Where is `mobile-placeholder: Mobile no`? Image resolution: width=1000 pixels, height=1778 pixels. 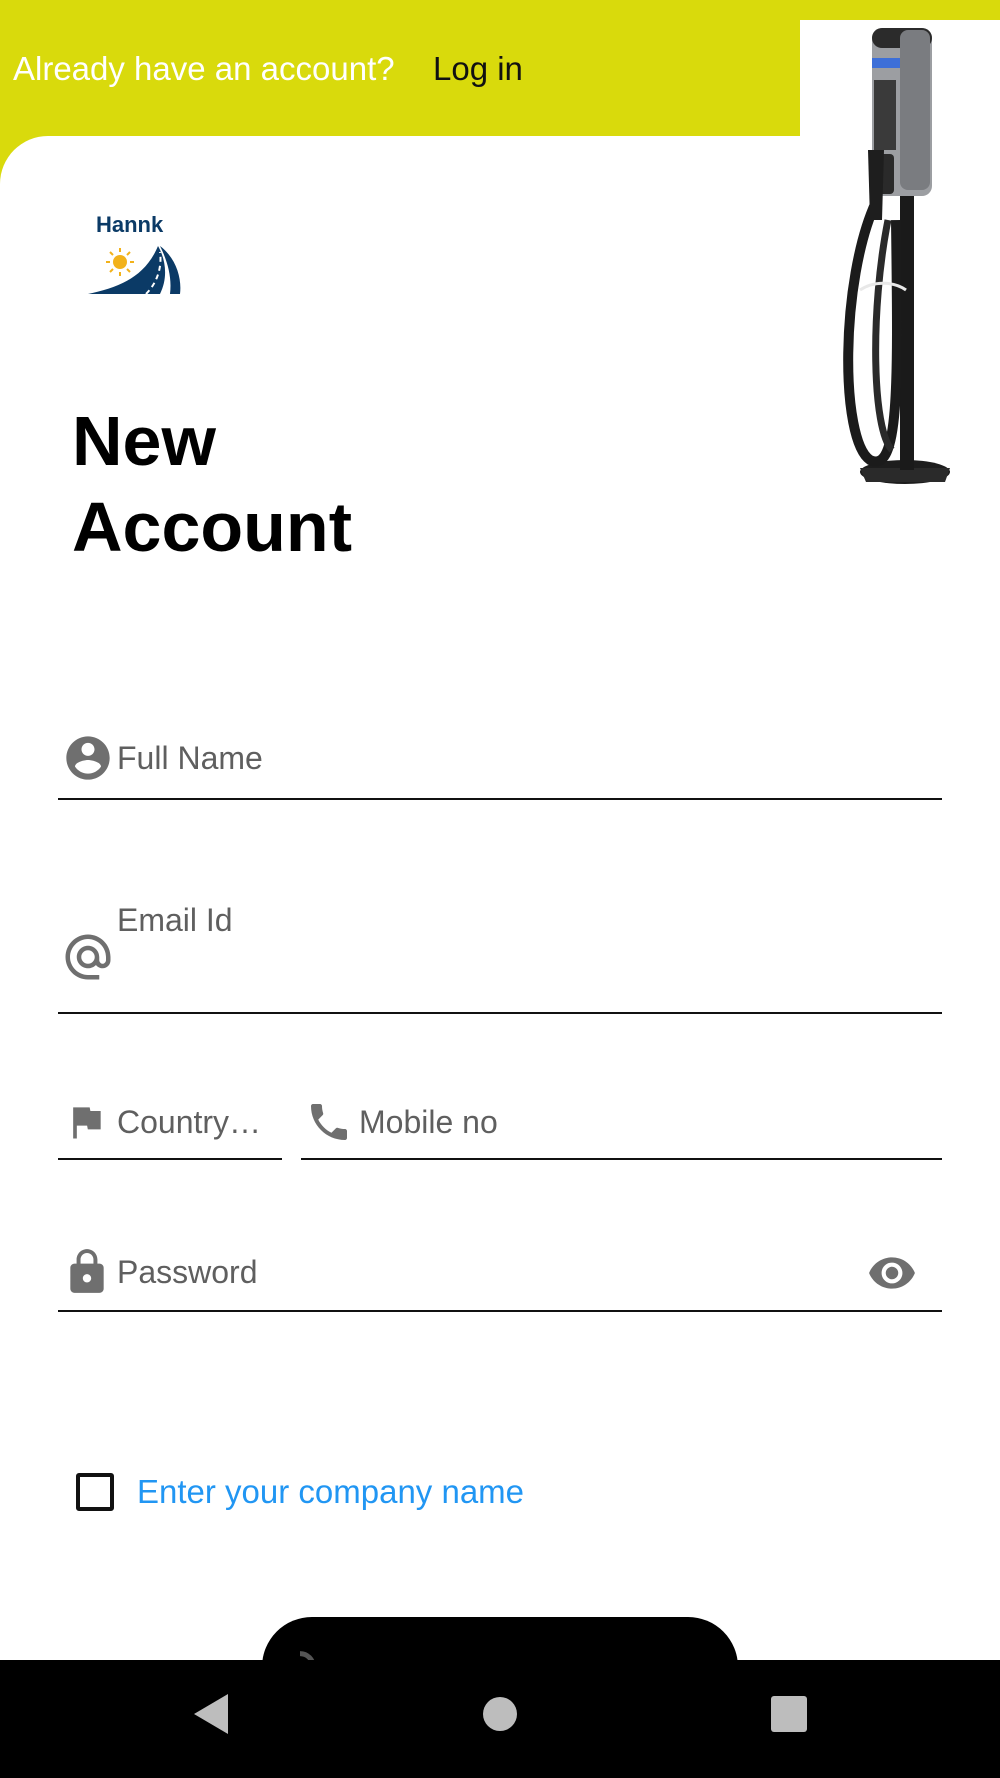
mobile-placeholder: Mobile no is located at coordinates (428, 1122).